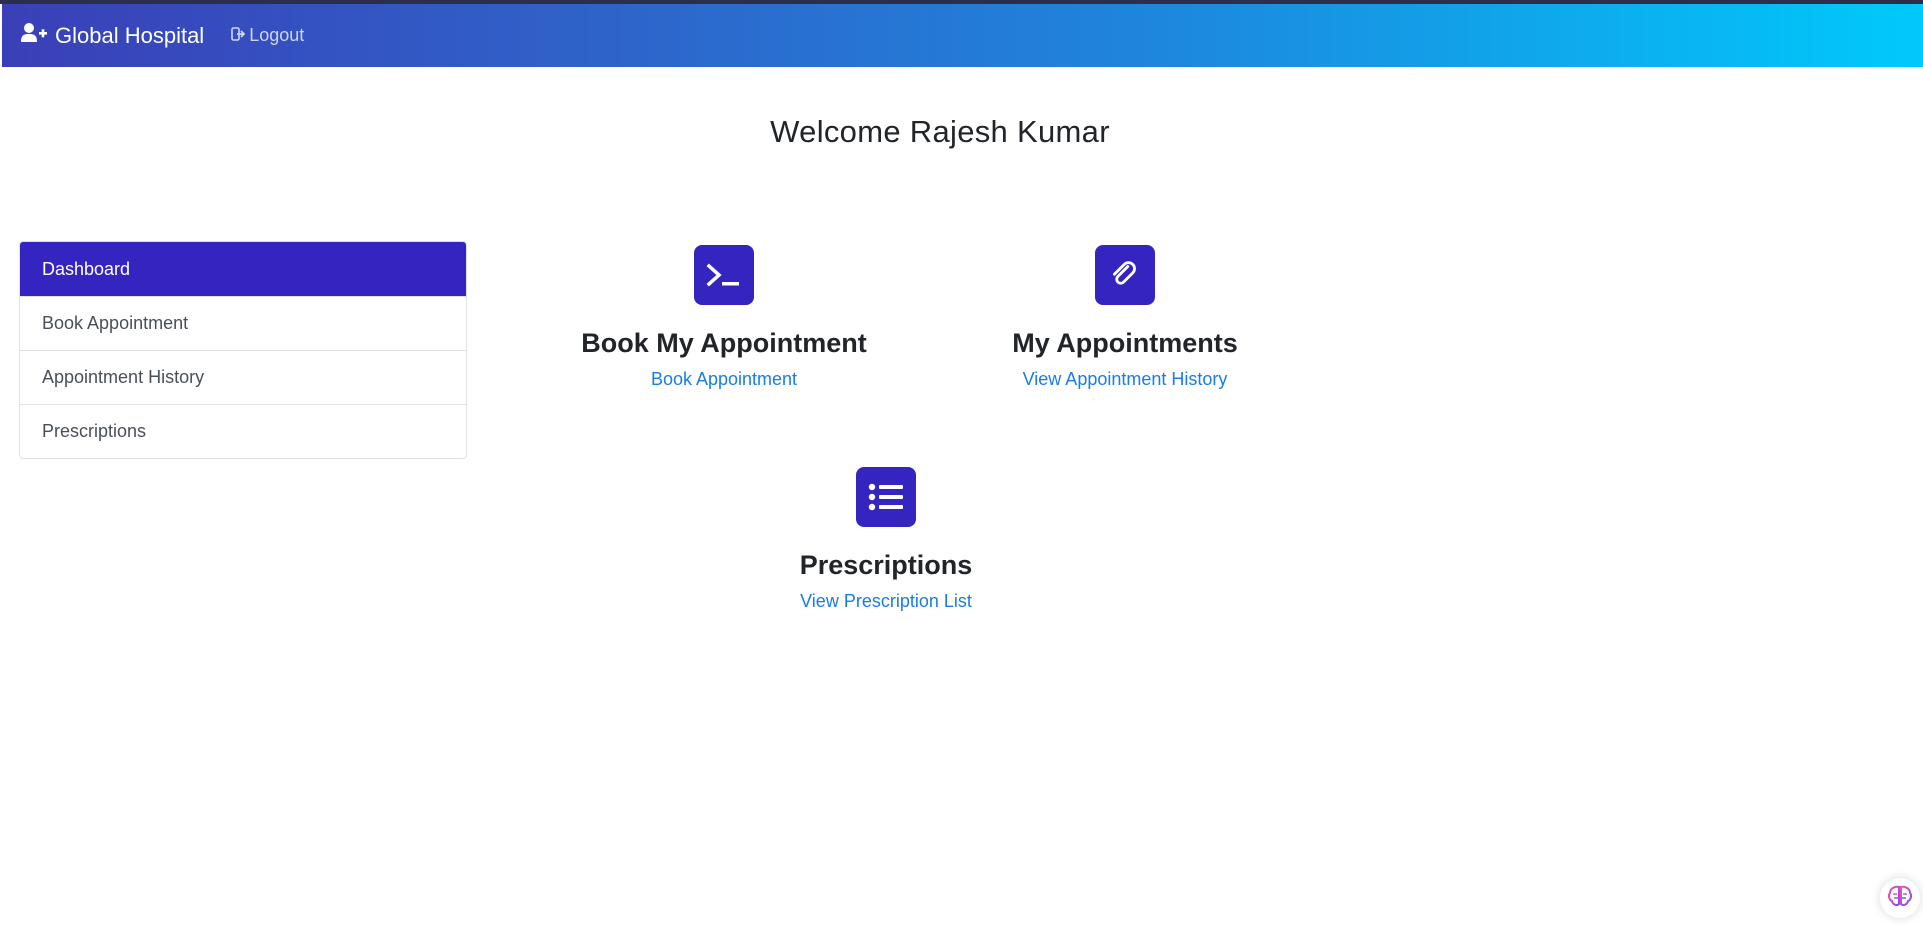 This screenshot has width=1923, height=951. Describe the element at coordinates (724, 343) in the screenshot. I see `card-title: Book My Appointment` at that location.